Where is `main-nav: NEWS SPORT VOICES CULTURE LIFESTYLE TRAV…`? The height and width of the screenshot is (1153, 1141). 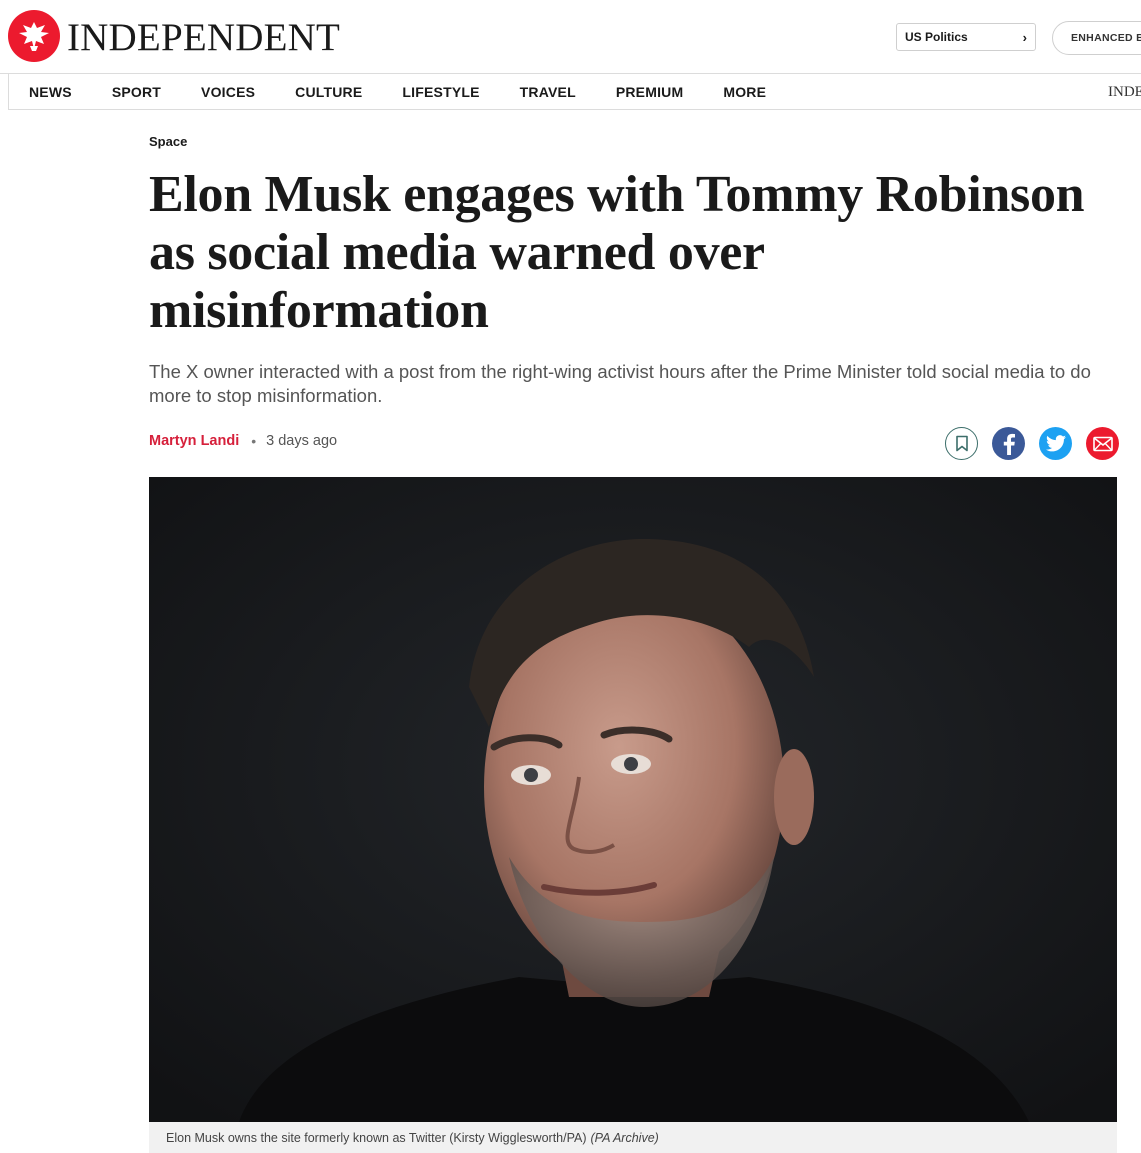 main-nav: NEWS SPORT VOICES CULTURE LIFESTYLE TRAV… is located at coordinates (574, 92).